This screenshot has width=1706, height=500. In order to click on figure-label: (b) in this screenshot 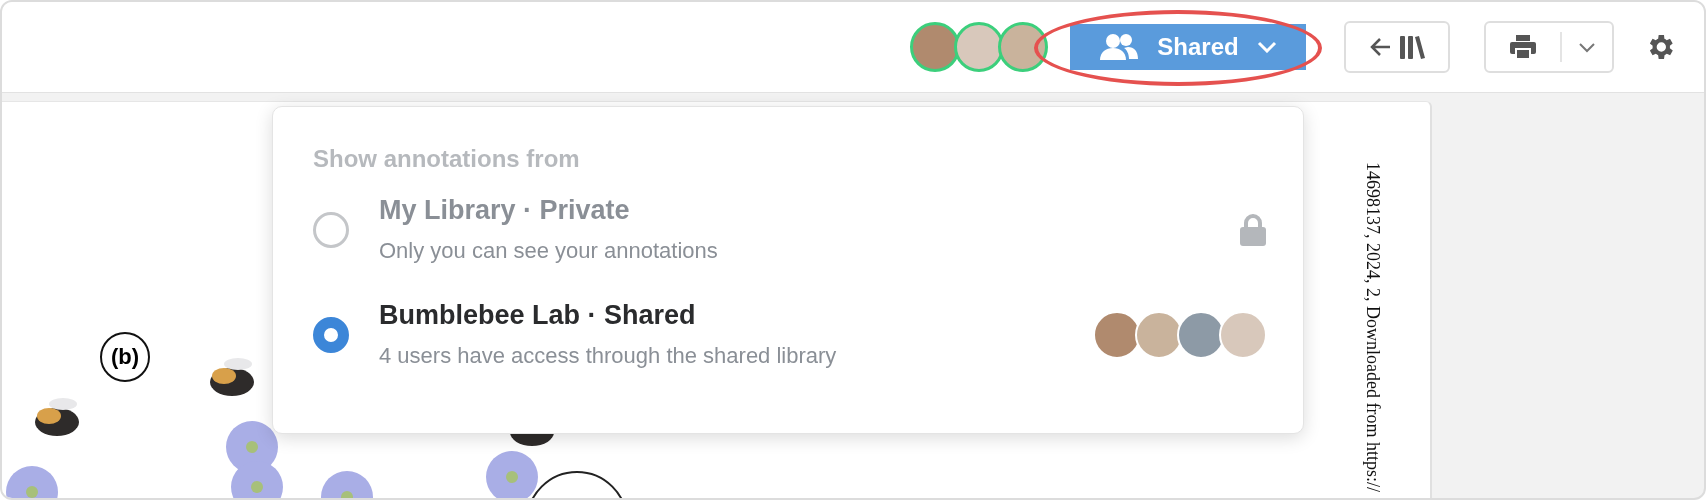, I will do `click(125, 357)`.